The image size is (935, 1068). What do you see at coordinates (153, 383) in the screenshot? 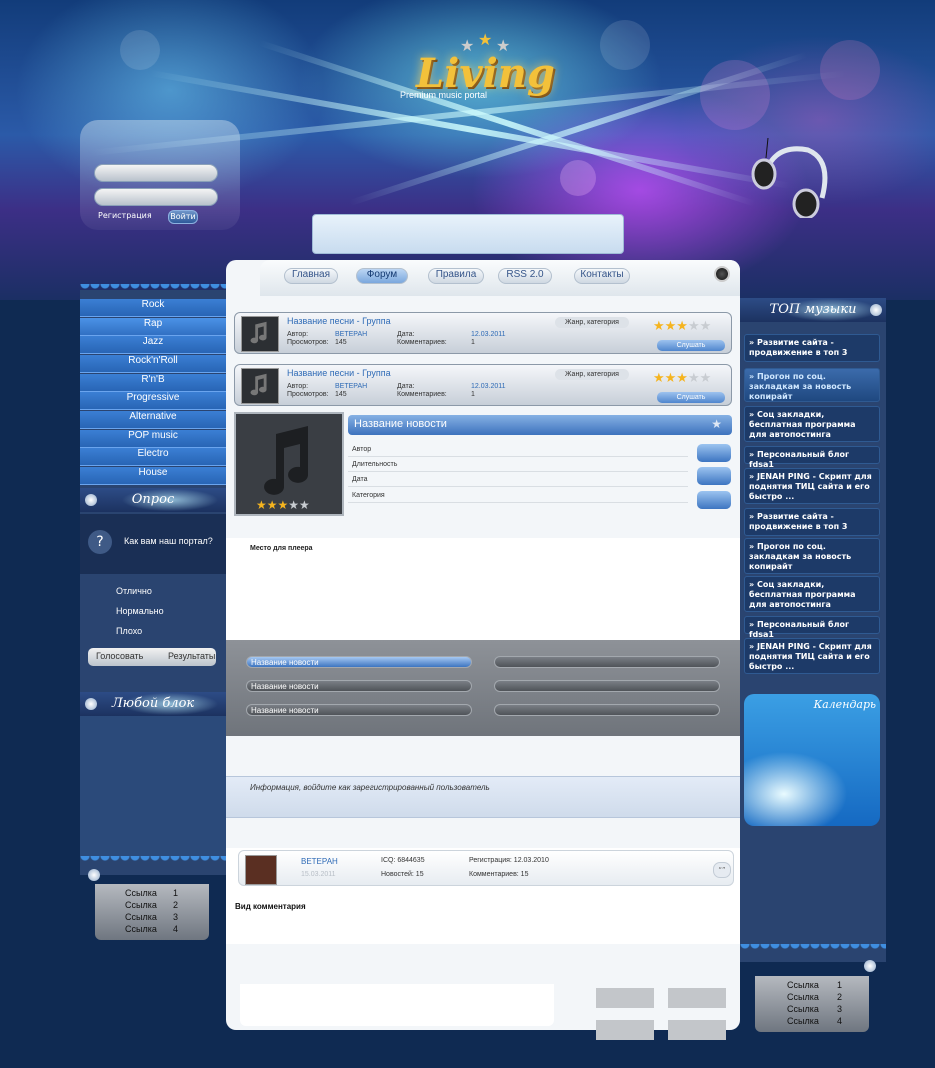
I see `genre-item: R'n'B` at bounding box center [153, 383].